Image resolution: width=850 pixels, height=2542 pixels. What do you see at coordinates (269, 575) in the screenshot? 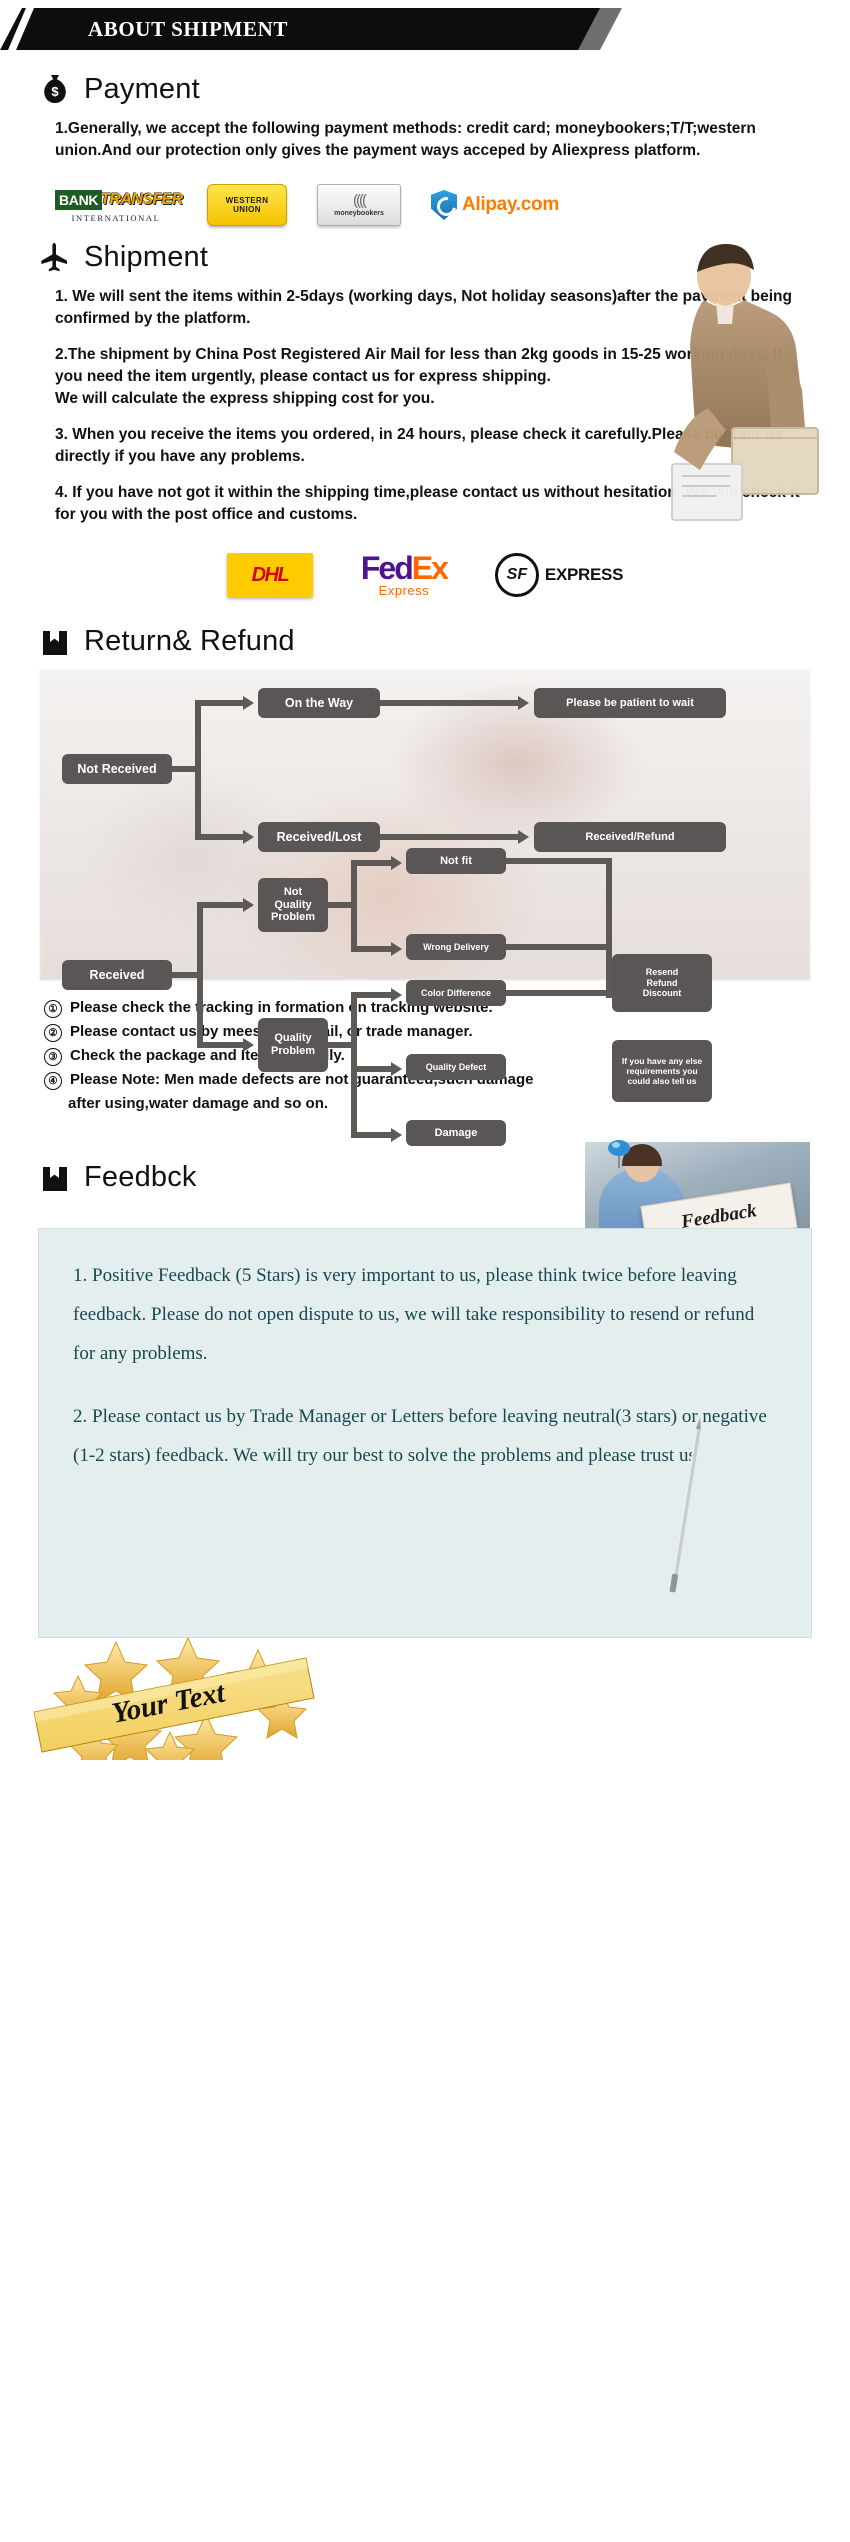
I see `dhl-logo: DHL` at bounding box center [269, 575].